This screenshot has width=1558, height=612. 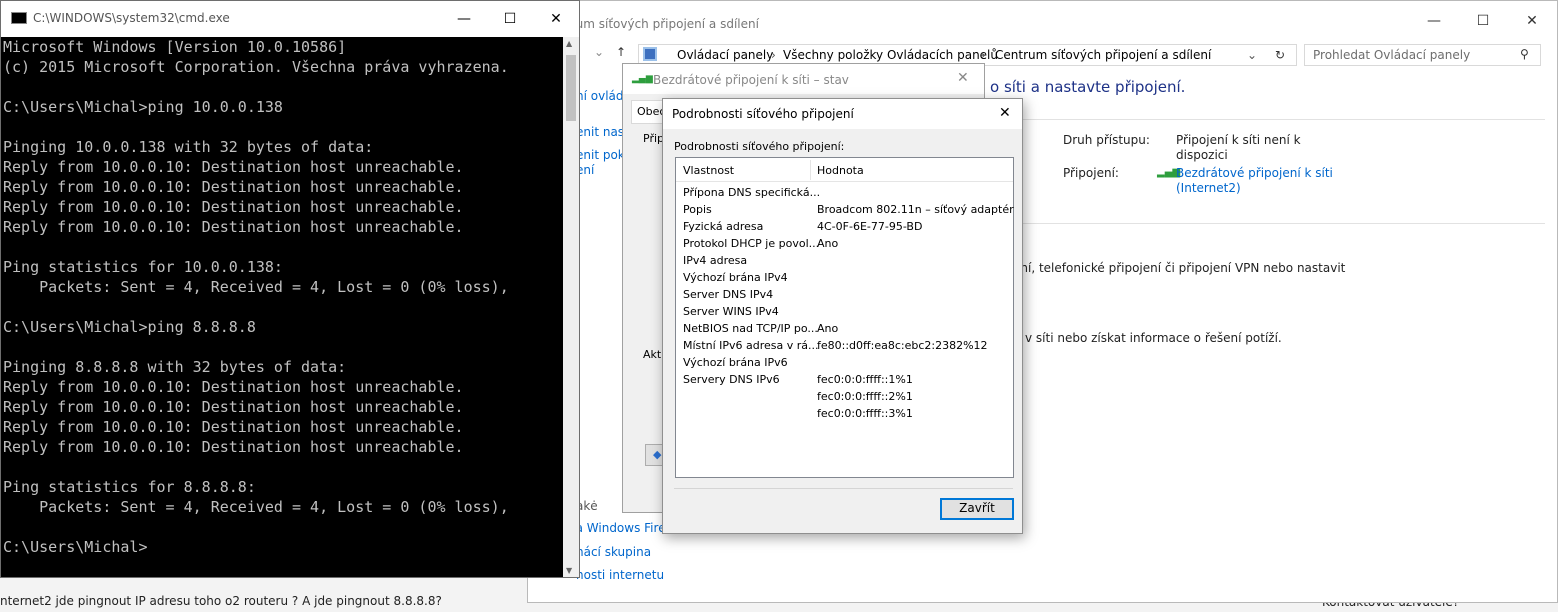 I want to click on detail-value: Broadcom 802.11n – síťový adaptér, so click(x=915, y=209).